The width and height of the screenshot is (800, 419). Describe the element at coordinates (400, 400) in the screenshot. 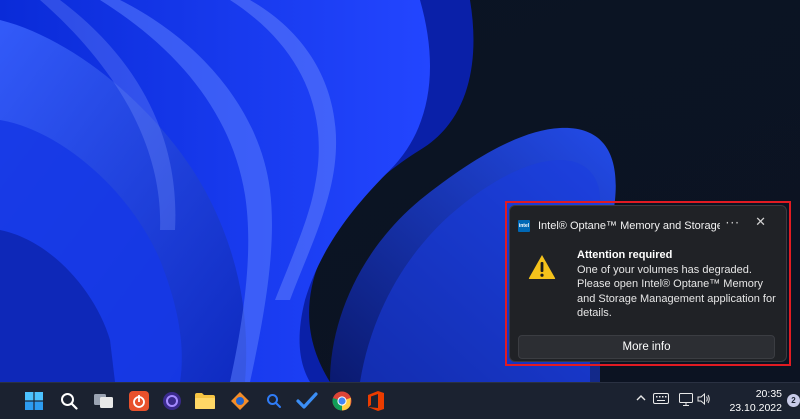

I see `taskbar: 20:35 23.10.2022 2` at that location.